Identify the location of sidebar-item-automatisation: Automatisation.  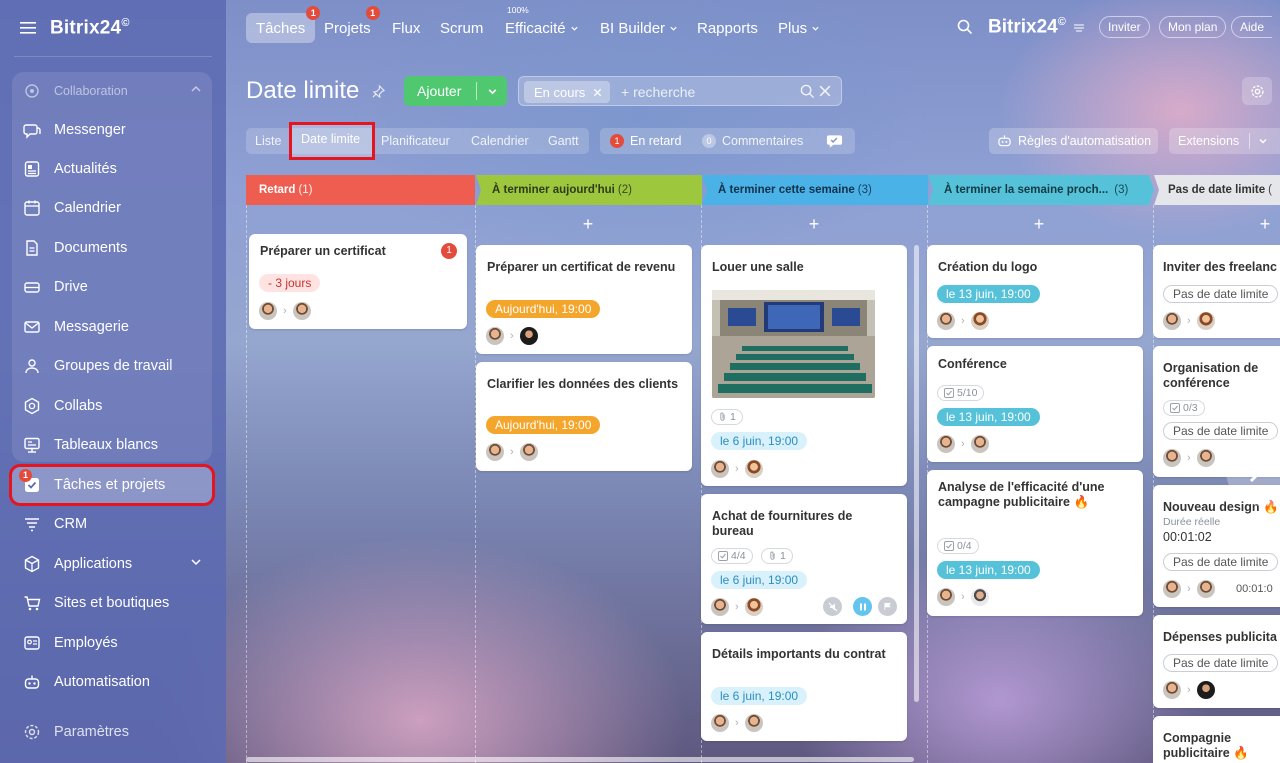
(112, 682).